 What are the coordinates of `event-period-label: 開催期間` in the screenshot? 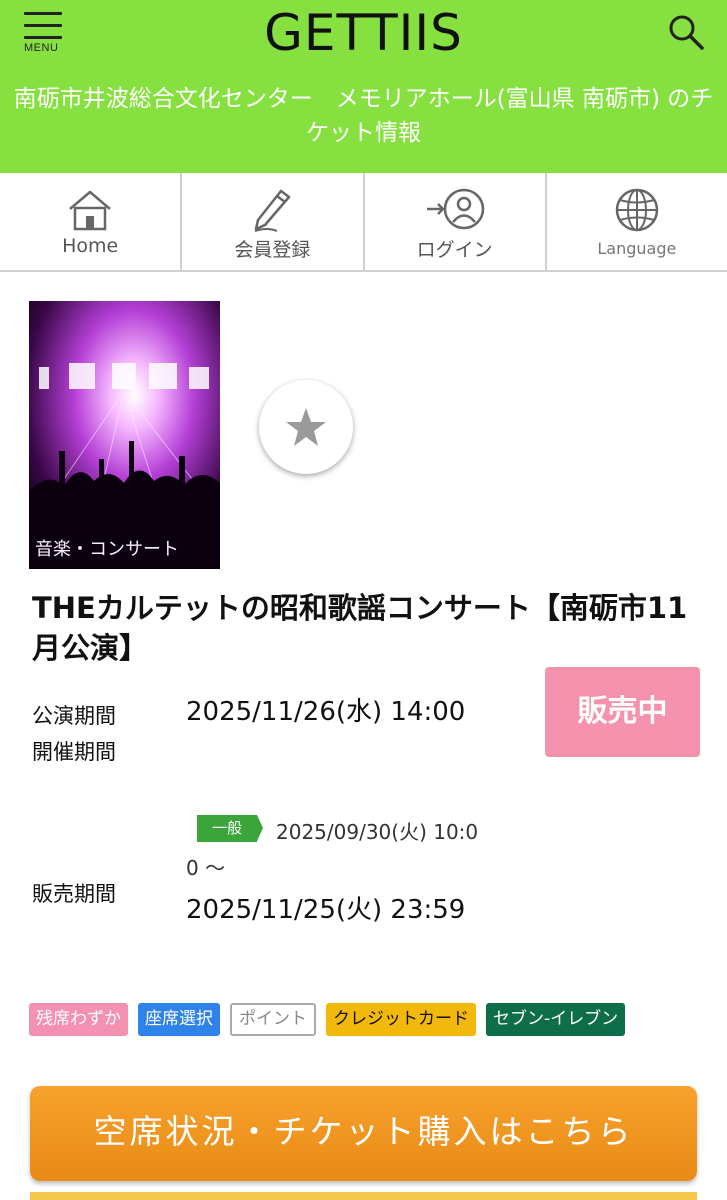 It's located at (74, 752).